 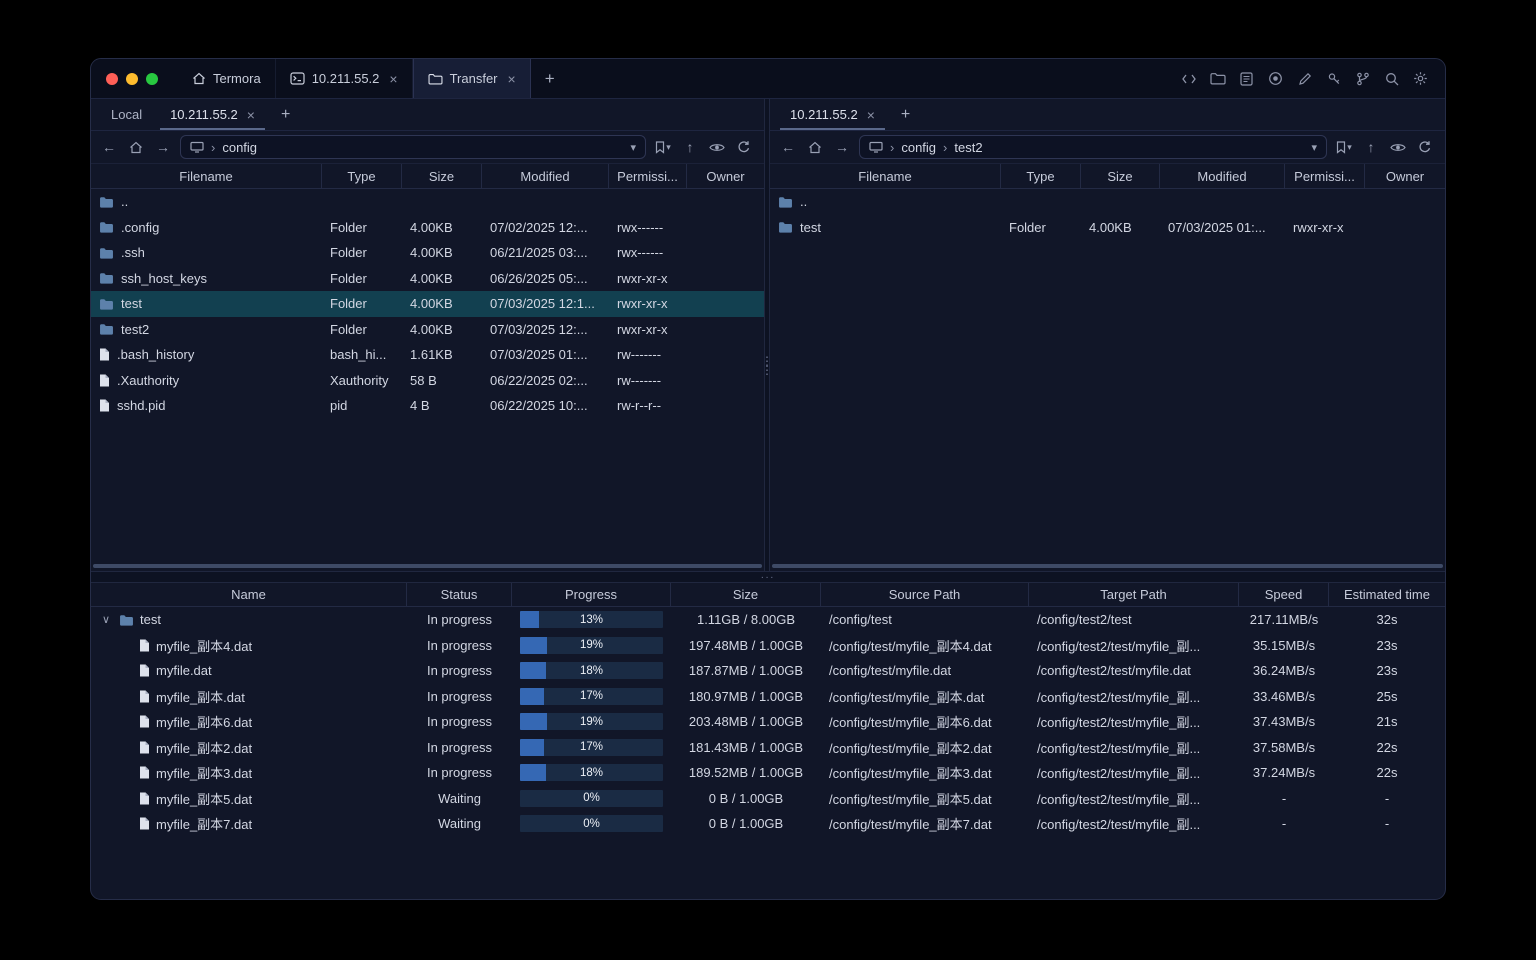 I want to click on cell-name: myfile_副本6.dat, so click(x=249, y=721).